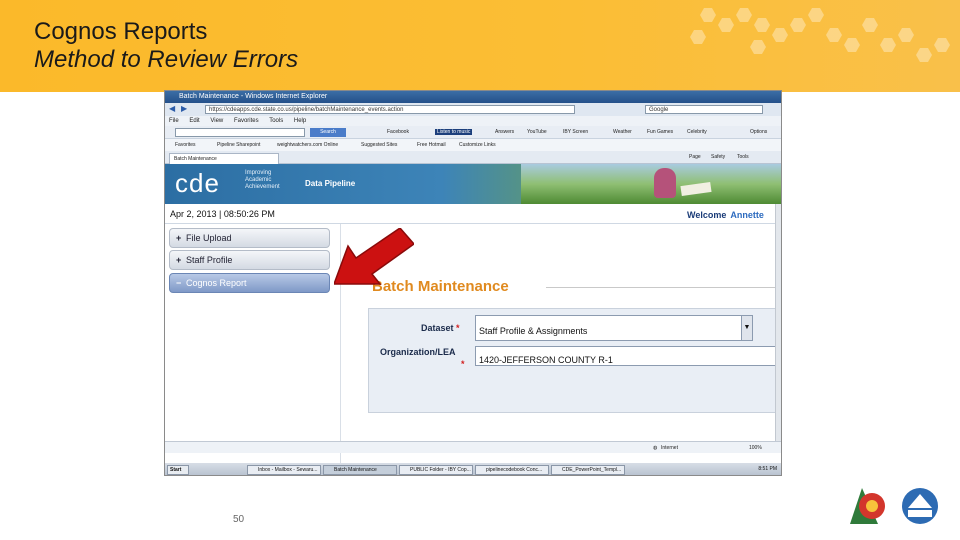  I want to click on chevron-down-icon: ▼, so click(746, 328).